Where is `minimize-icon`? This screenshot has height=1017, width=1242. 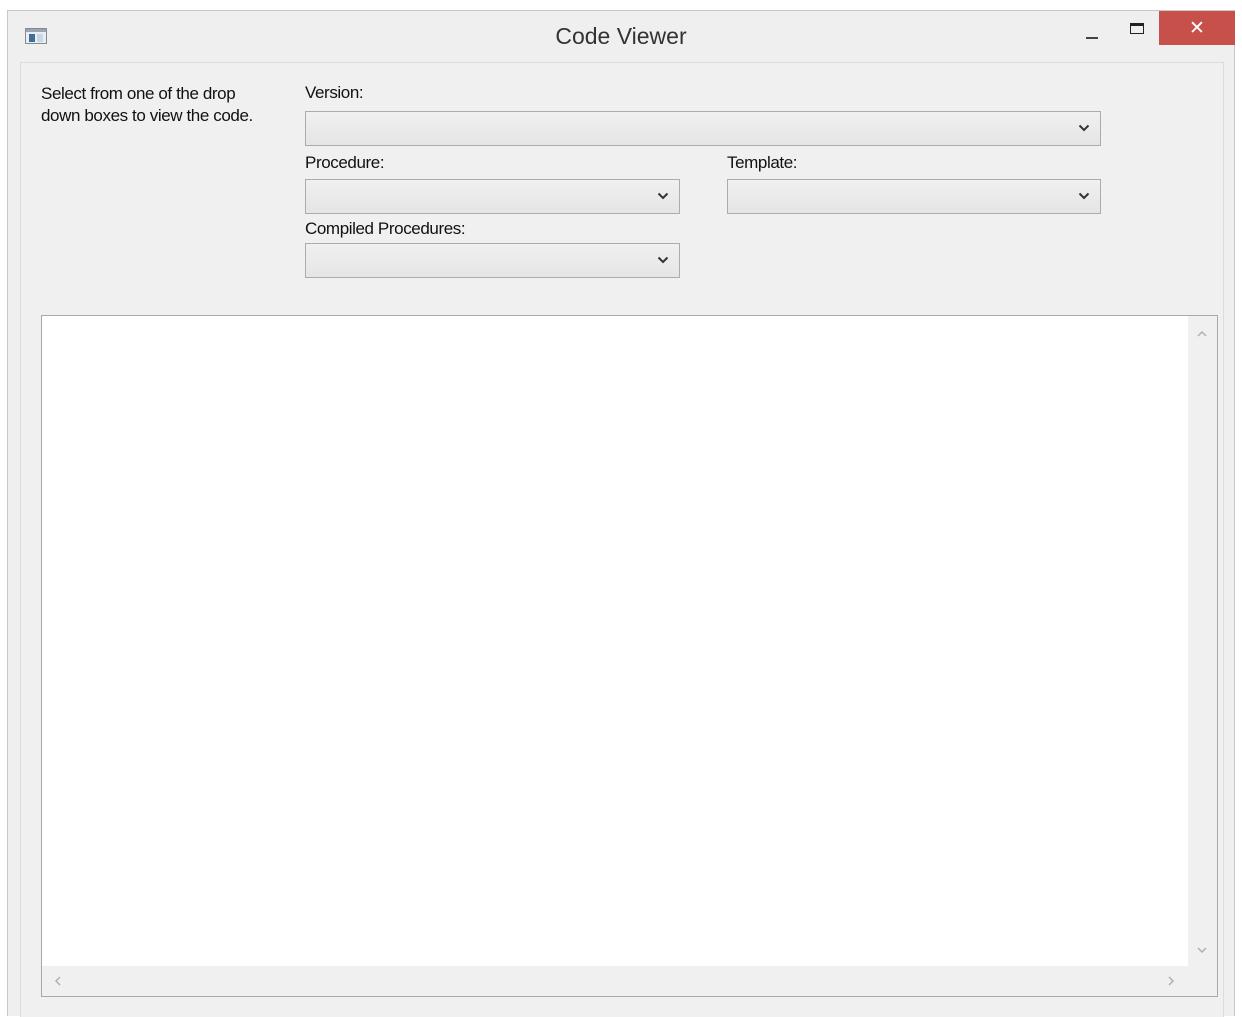 minimize-icon is located at coordinates (1092, 38).